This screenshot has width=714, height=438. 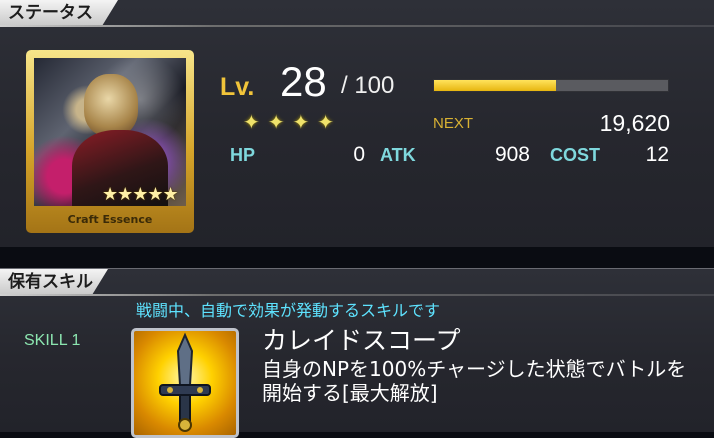 What do you see at coordinates (59, 13) in the screenshot?
I see `status-tab: ステータス` at bounding box center [59, 13].